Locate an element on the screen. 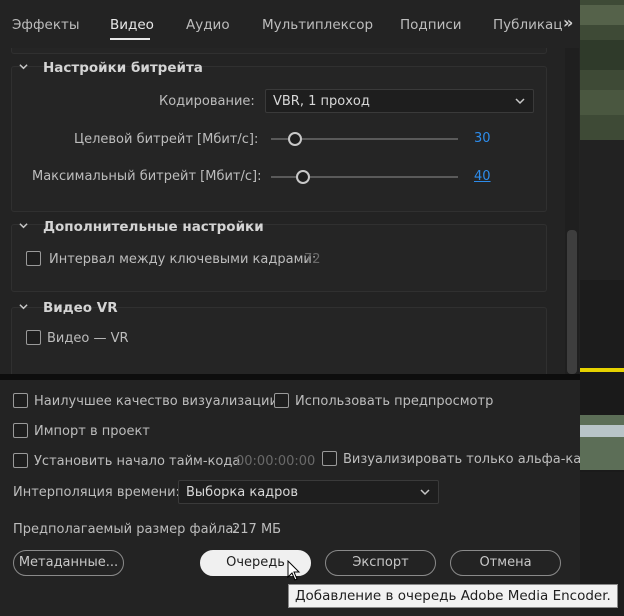  time-interpolation-select: Выборка кадров is located at coordinates (308, 492).